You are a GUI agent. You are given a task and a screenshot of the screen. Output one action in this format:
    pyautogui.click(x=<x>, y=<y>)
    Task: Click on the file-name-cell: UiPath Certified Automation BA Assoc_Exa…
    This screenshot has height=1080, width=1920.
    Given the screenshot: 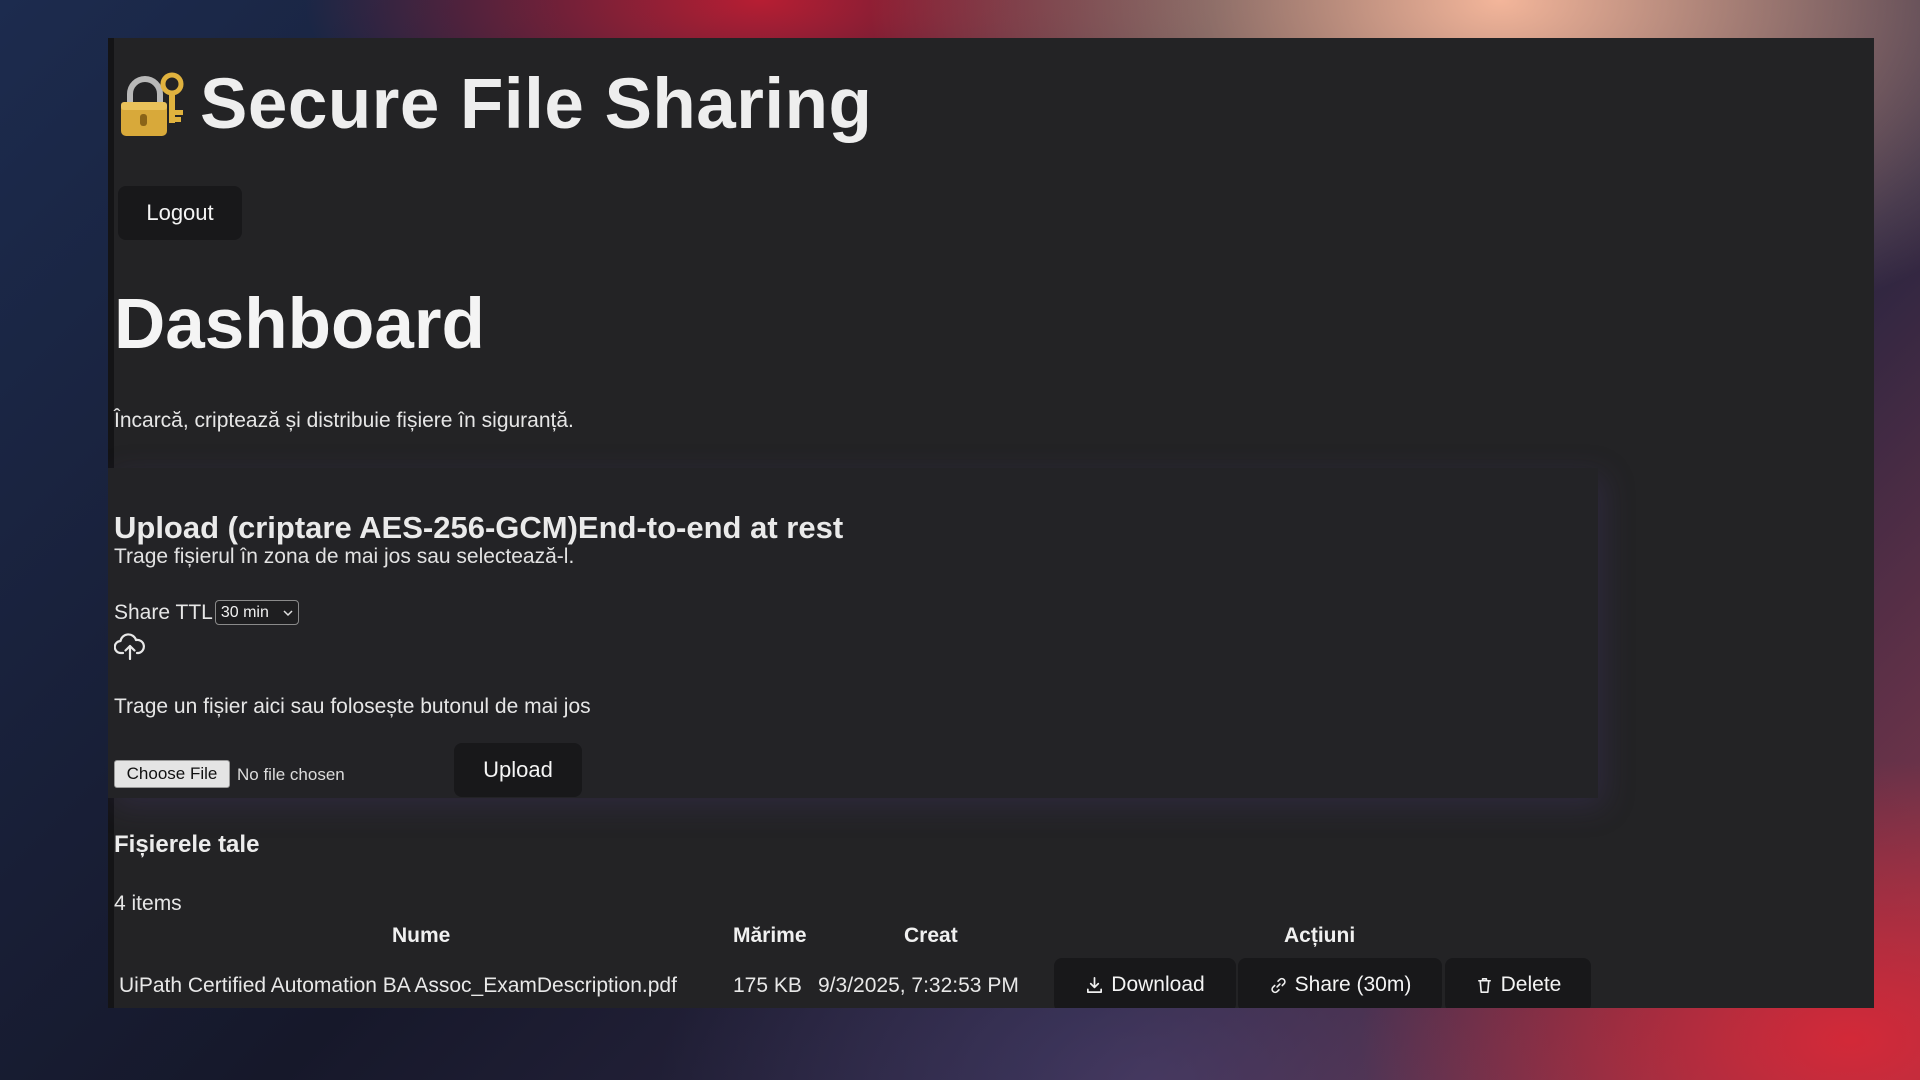 What is the action you would take?
    pyautogui.click(x=398, y=985)
    